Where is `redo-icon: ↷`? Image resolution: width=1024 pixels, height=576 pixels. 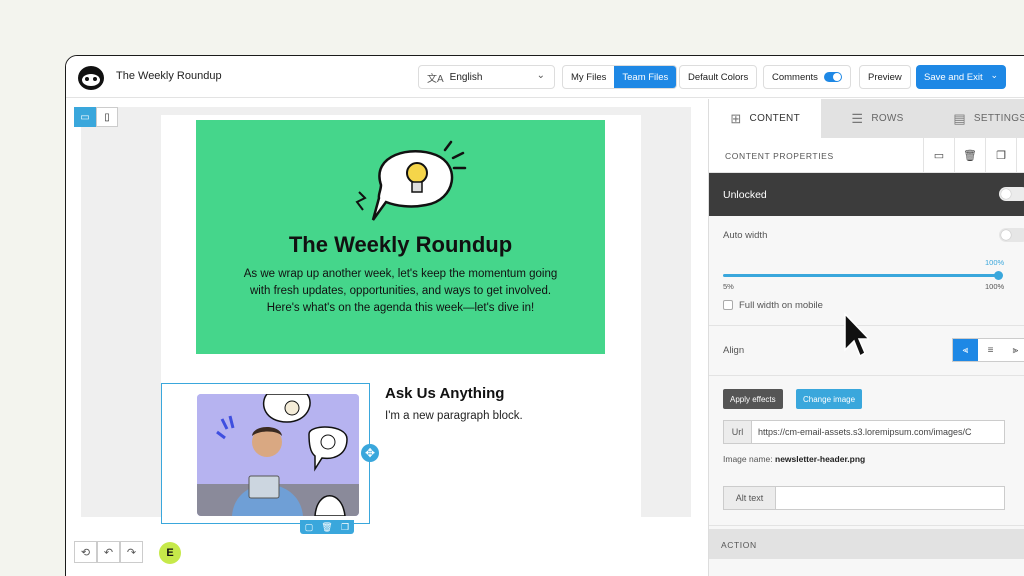
redo-icon: ↷ is located at coordinates (131, 552).